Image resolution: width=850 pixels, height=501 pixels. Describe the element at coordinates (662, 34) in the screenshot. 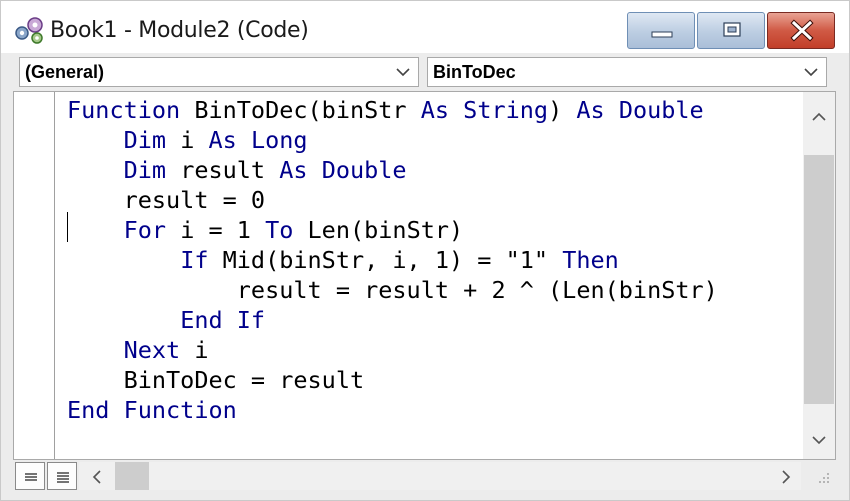

I see `minimize-icon` at that location.